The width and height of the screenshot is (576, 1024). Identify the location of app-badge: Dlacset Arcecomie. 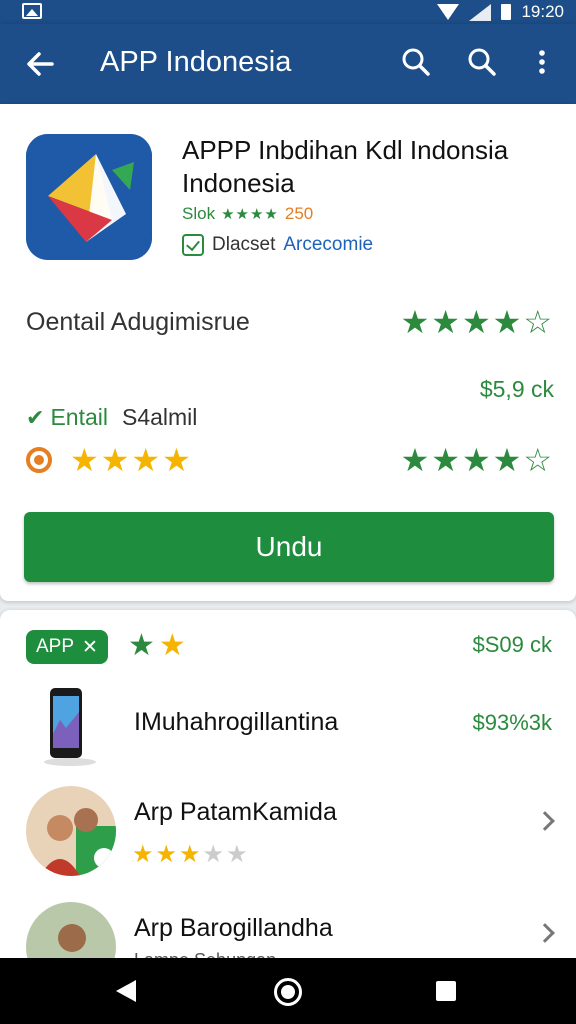
(277, 245).